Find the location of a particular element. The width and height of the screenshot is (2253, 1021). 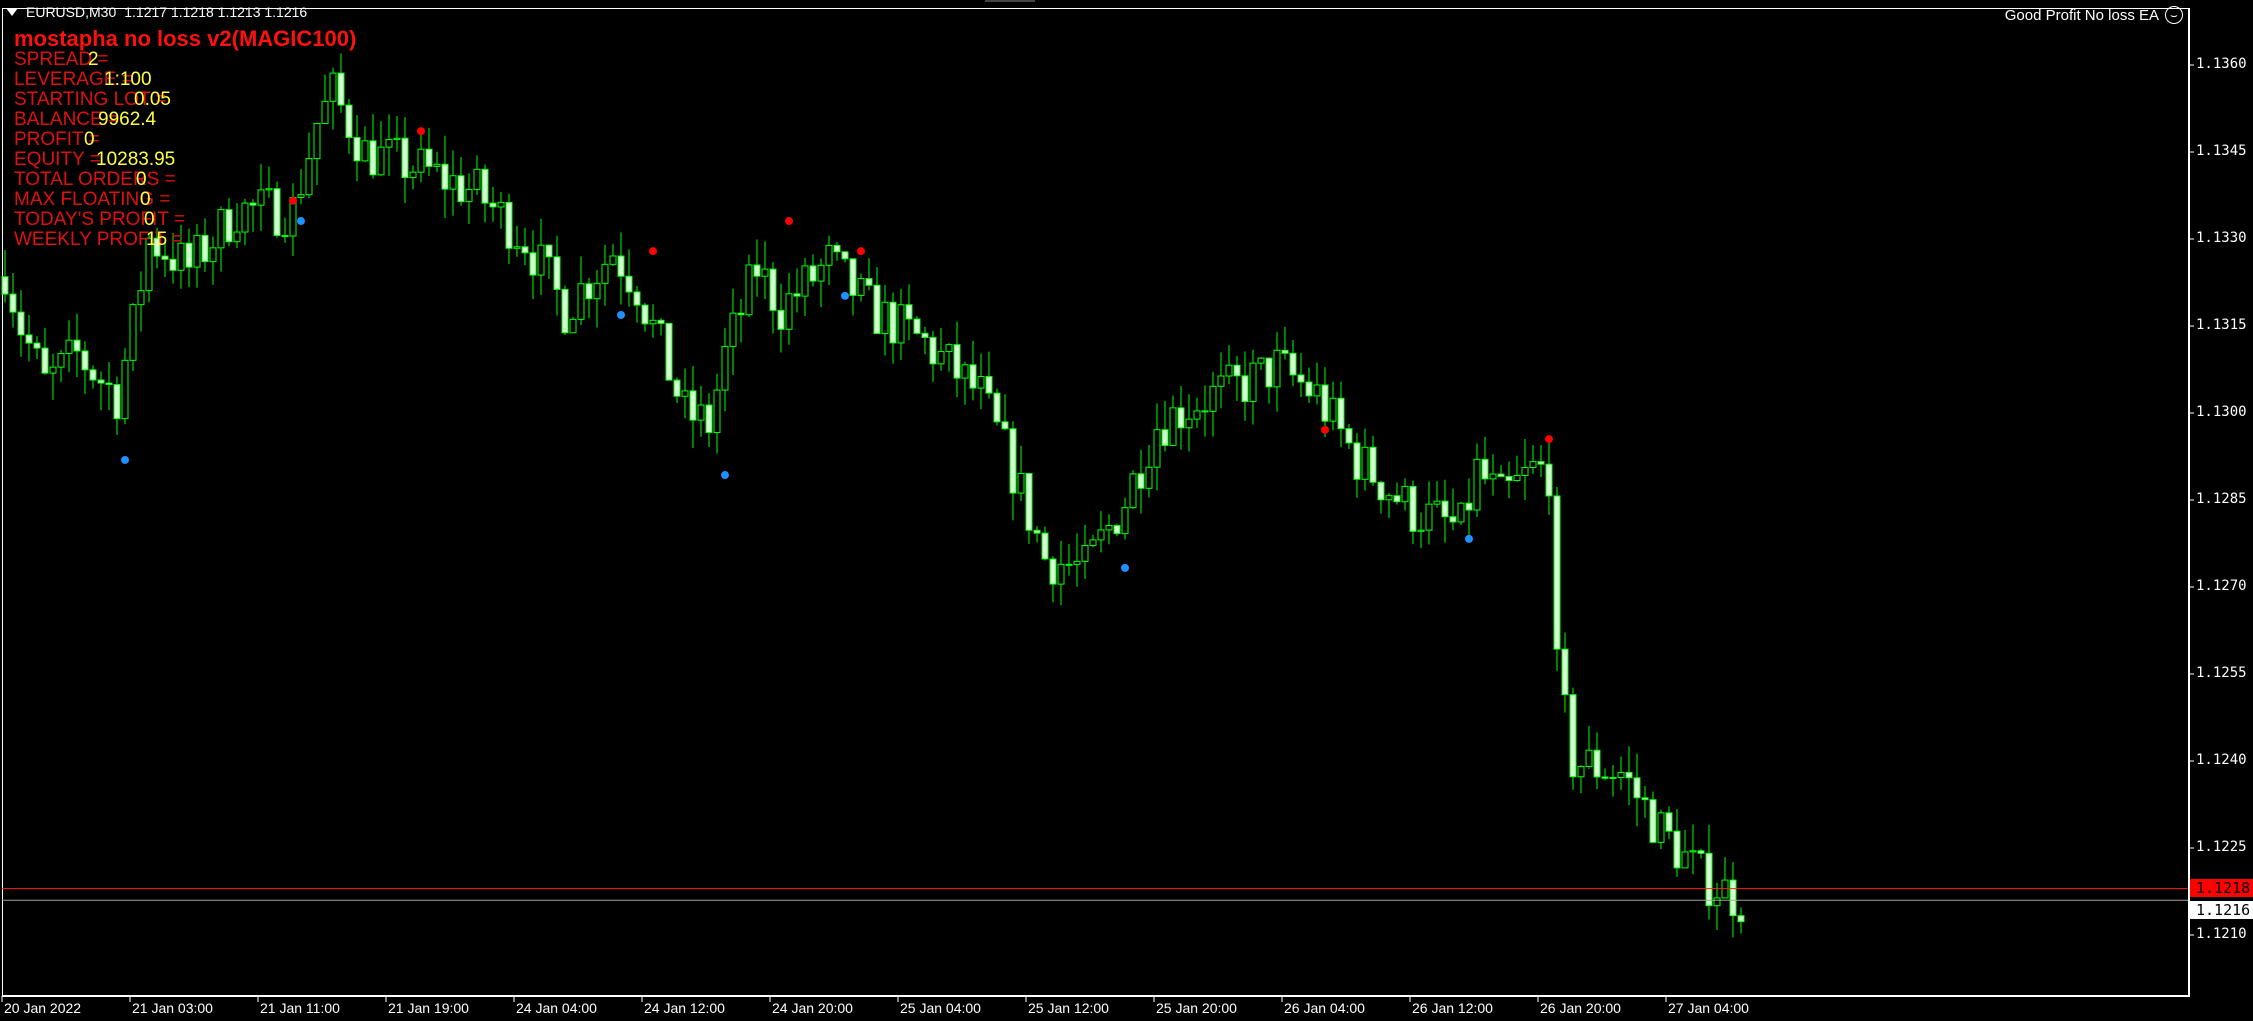

price-tick-label: 1.1225 is located at coordinates (2221, 847).